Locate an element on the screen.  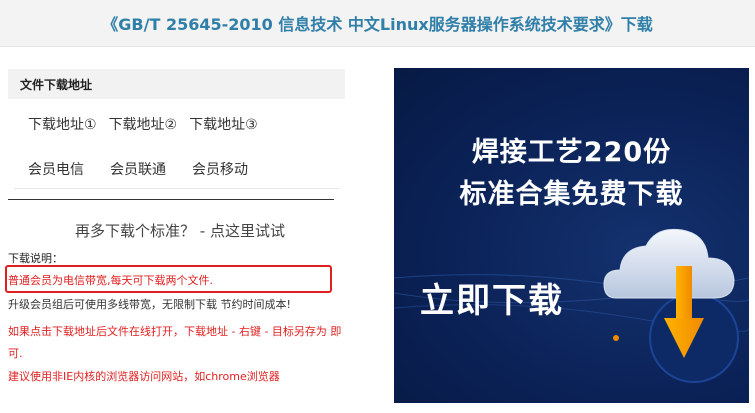
ad-headline-2: 标准合集免费下载 is located at coordinates (571, 194).